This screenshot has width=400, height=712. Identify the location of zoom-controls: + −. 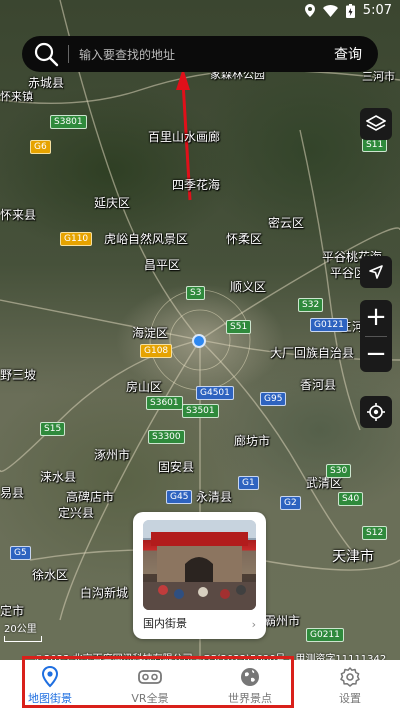
(376, 336).